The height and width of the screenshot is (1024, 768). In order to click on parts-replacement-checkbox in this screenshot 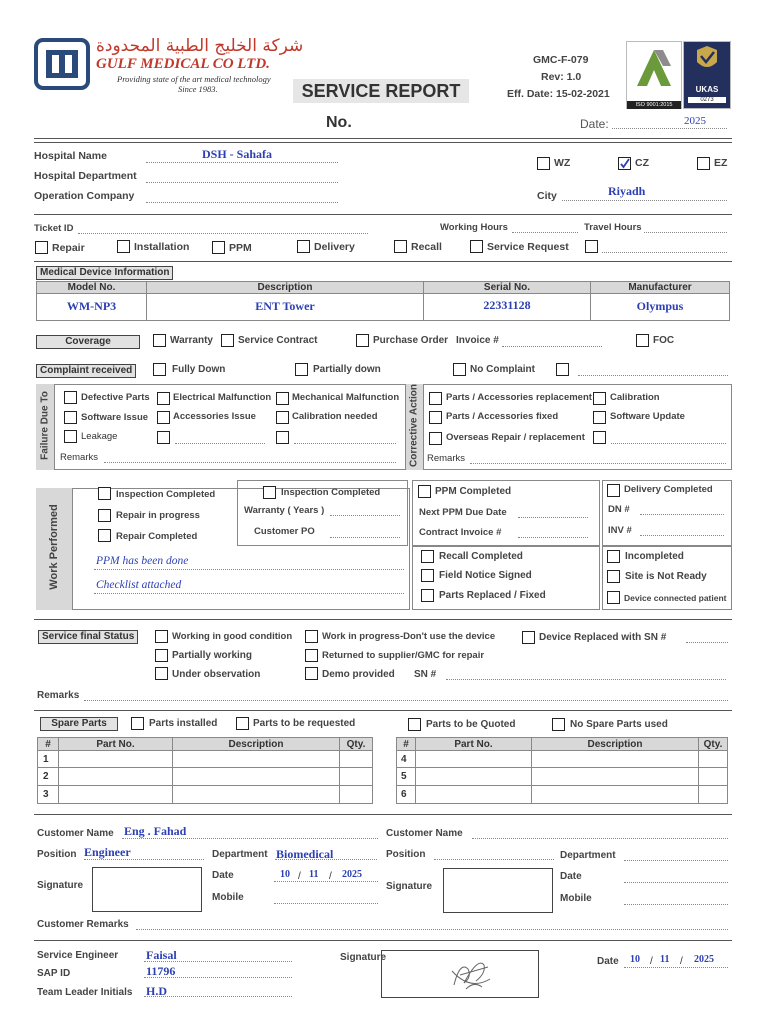, I will do `click(435, 398)`.